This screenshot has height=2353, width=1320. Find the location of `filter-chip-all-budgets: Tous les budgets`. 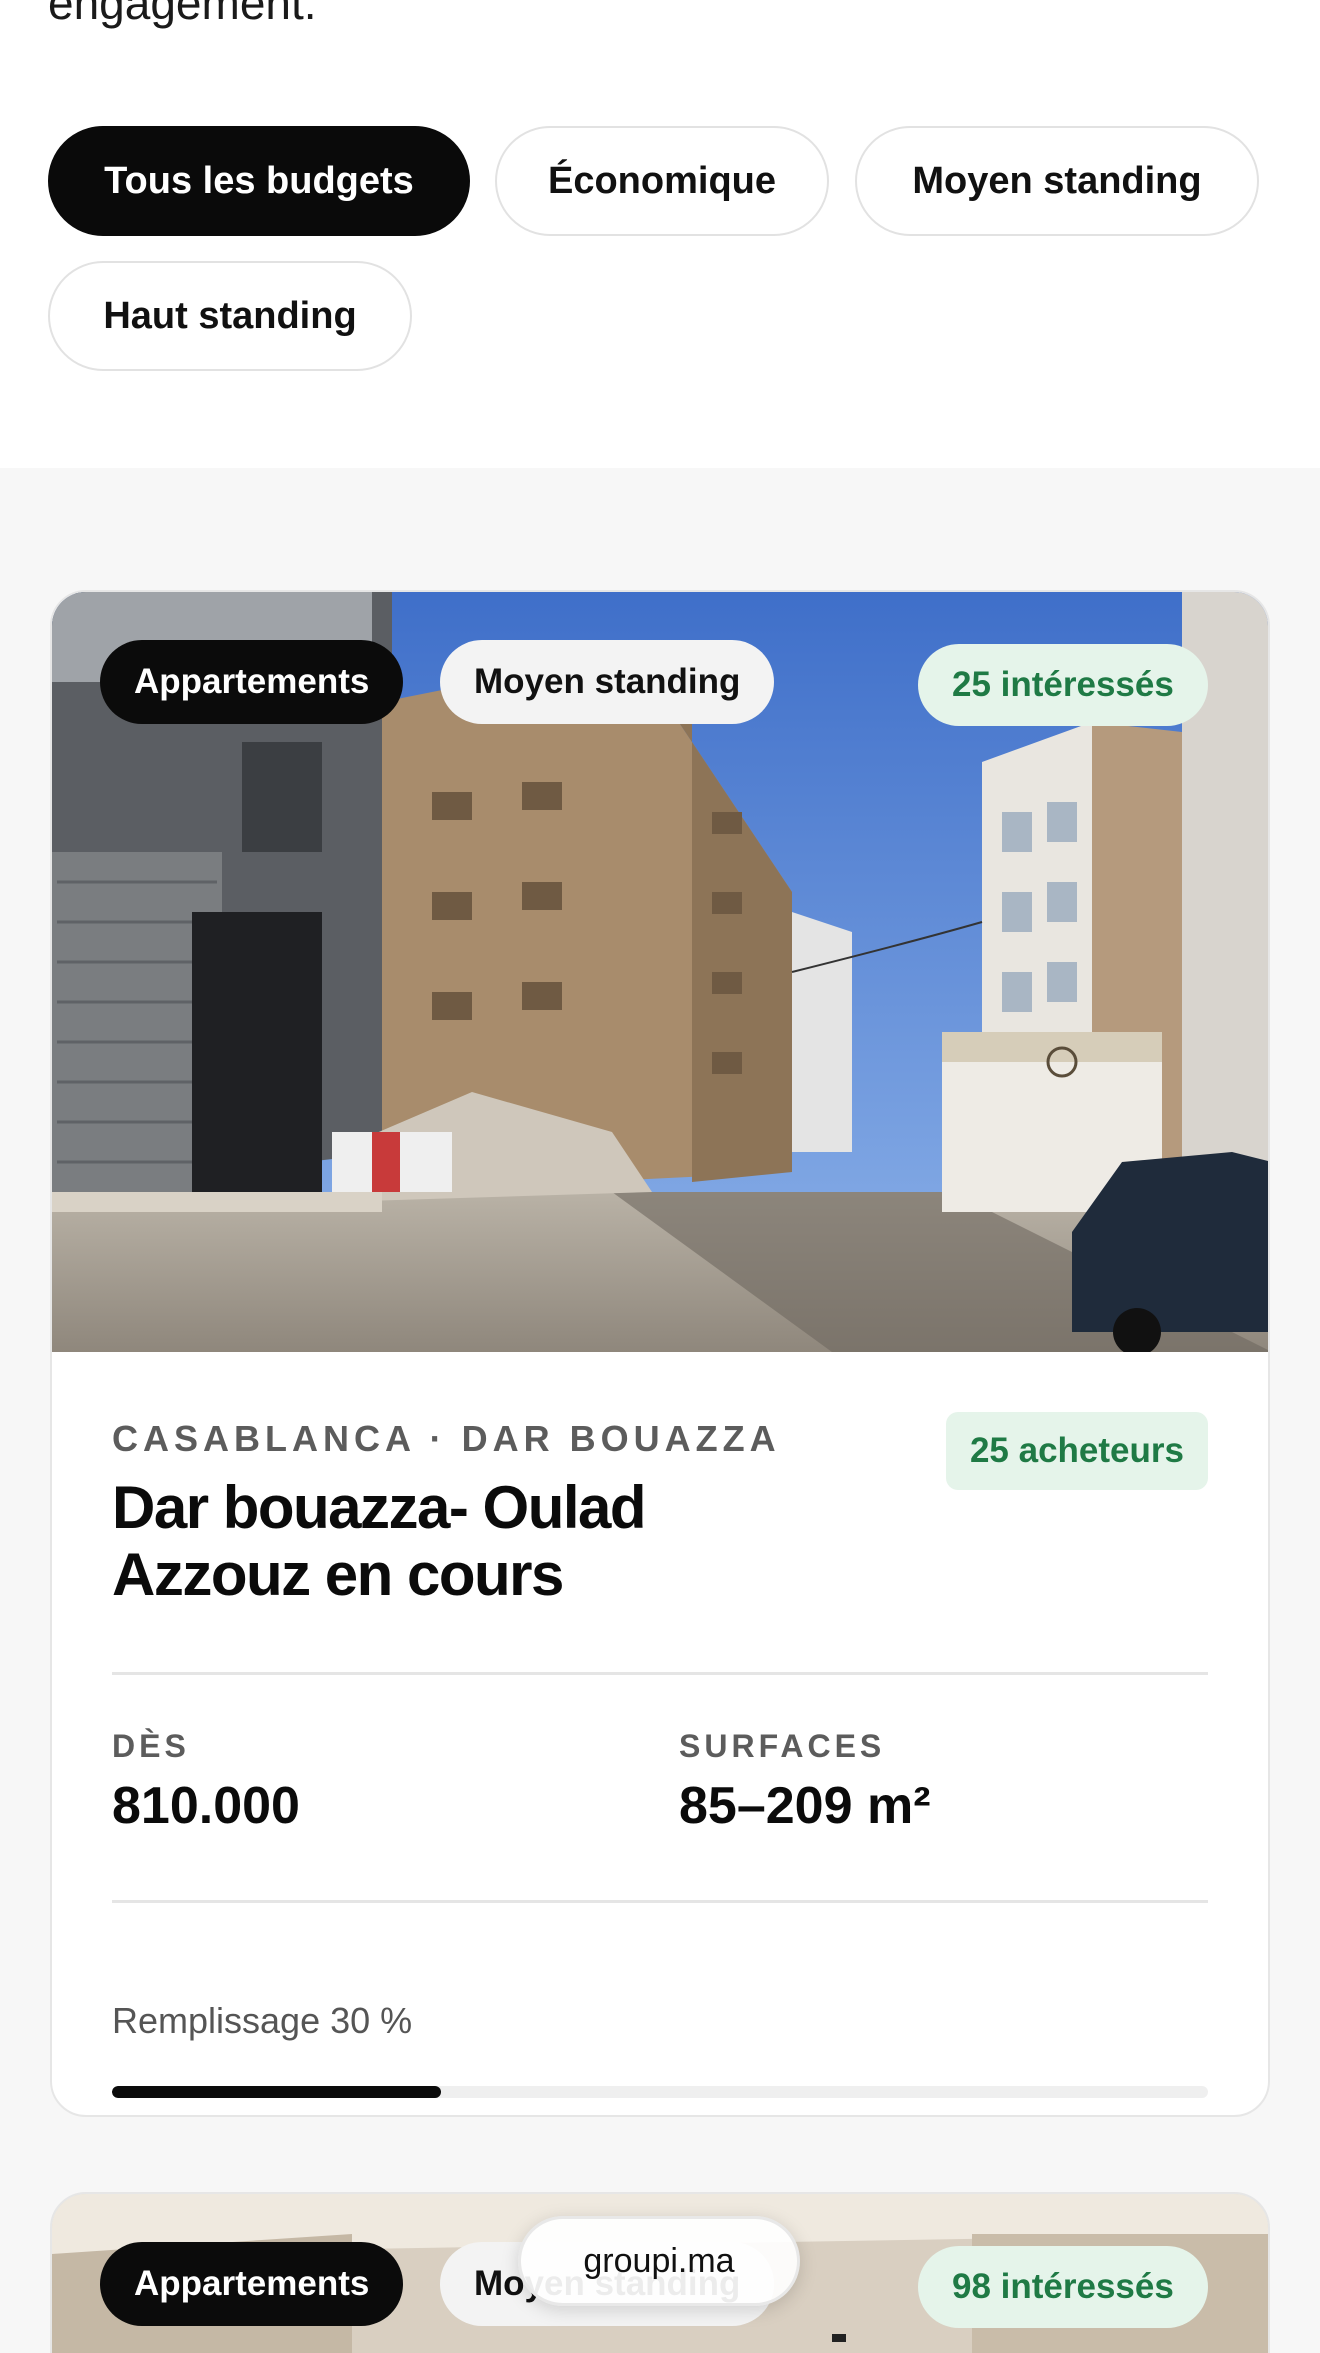

filter-chip-all-budgets: Tous les budgets is located at coordinates (259, 181).